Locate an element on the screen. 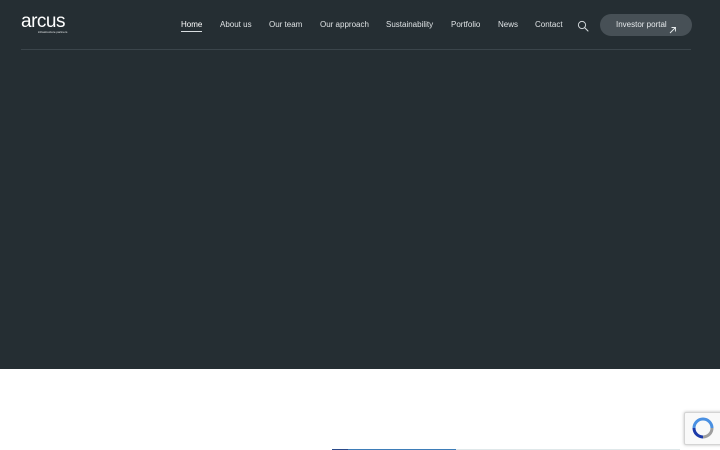 This screenshot has height=450, width=720. investor-portal-button: Investor portal is located at coordinates (646, 25).